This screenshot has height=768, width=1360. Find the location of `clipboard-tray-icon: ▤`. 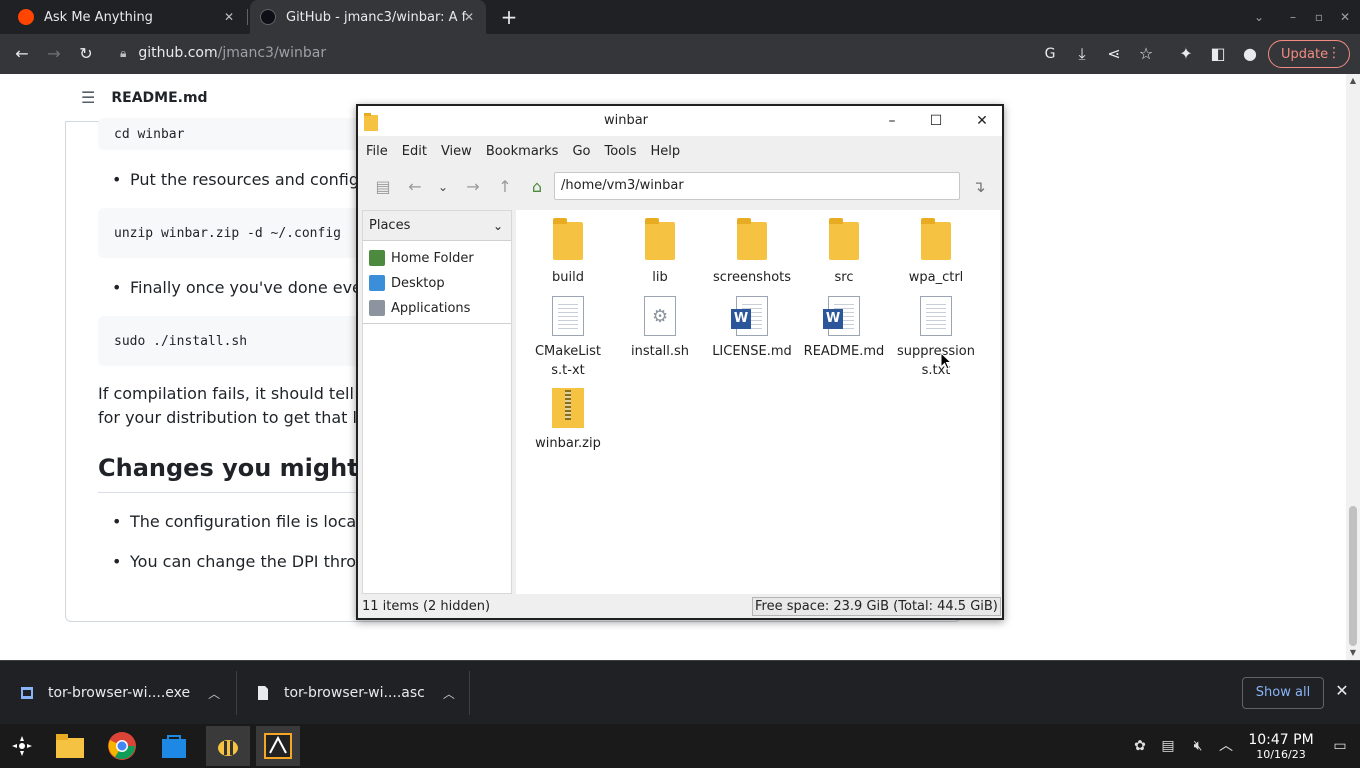

clipboard-tray-icon: ▤ is located at coordinates (1168, 746).